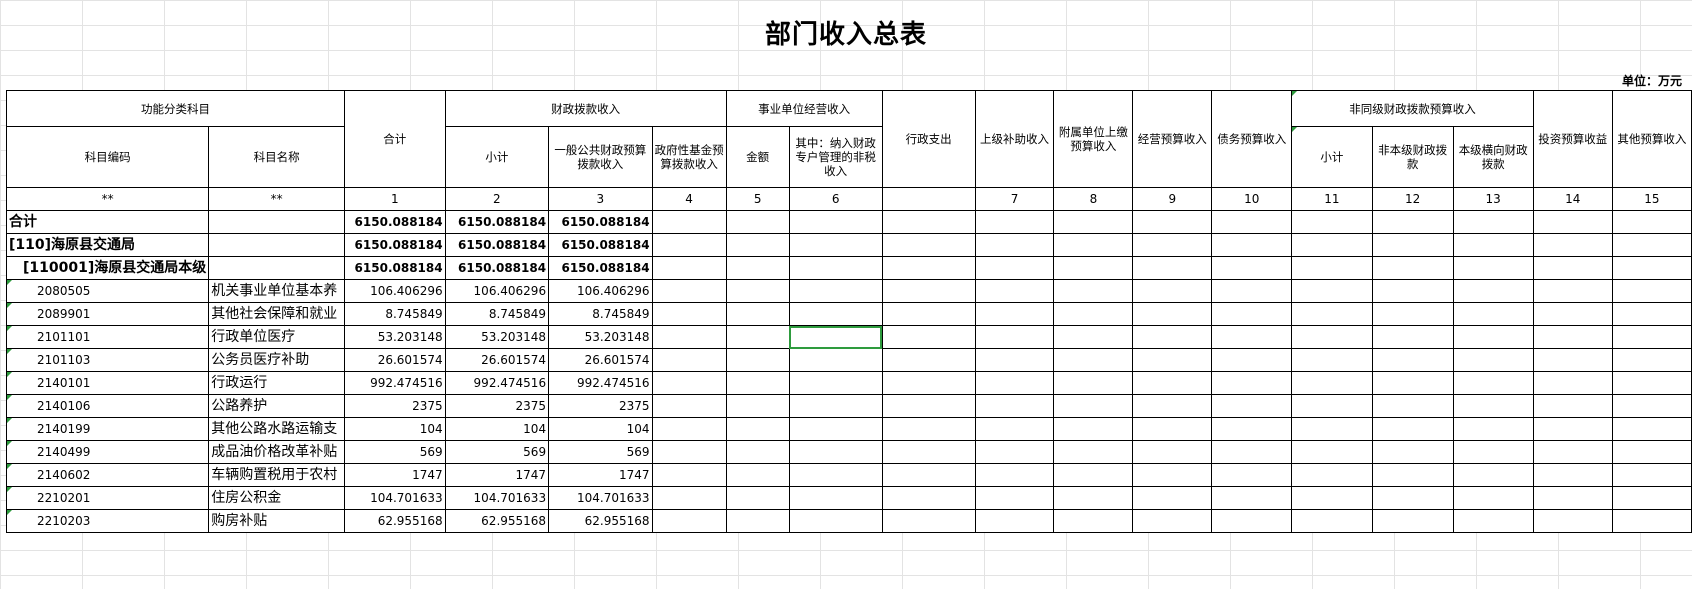  What do you see at coordinates (276, 291) in the screenshot?
I see `cell-name: 机关事业单位基本养` at bounding box center [276, 291].